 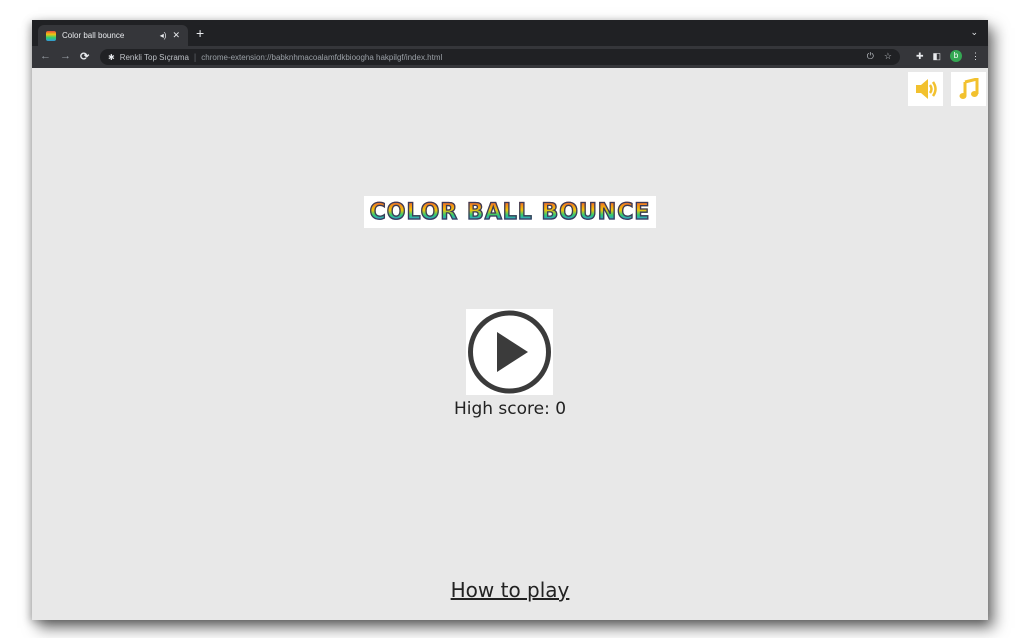 I want to click on site-name: Renkli Top Sıçrama, so click(x=154, y=57).